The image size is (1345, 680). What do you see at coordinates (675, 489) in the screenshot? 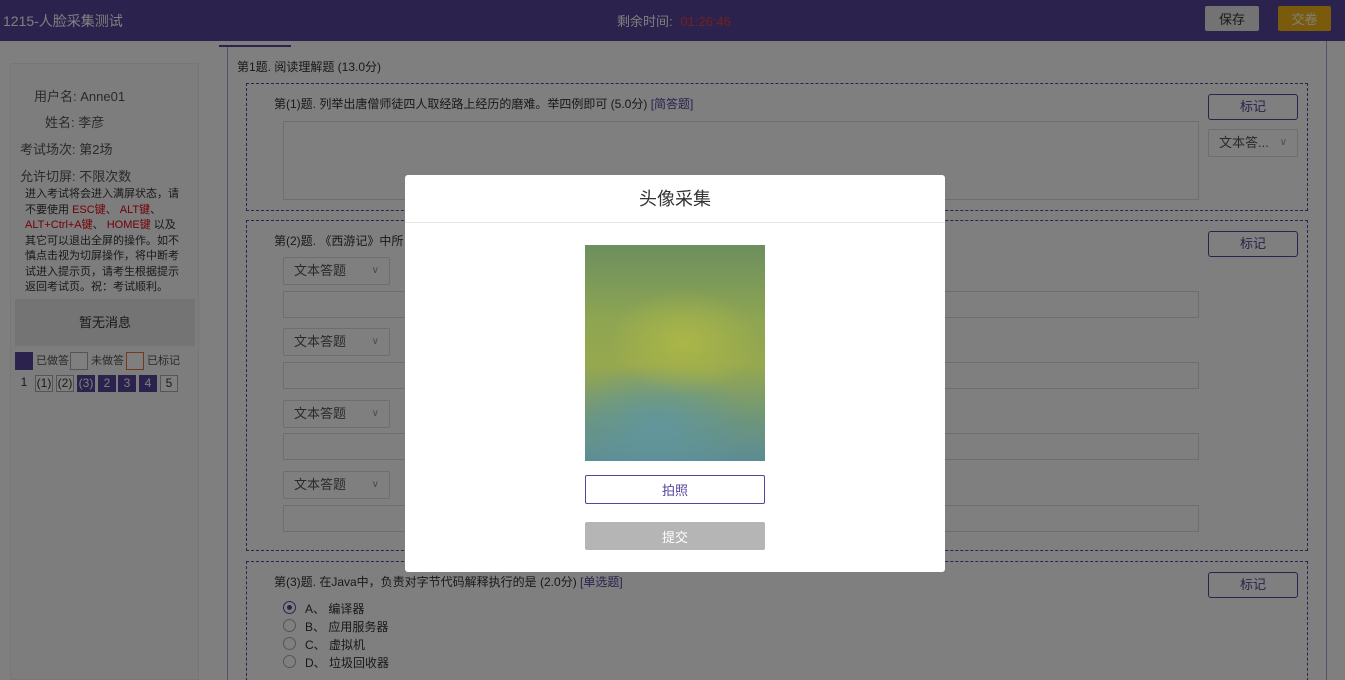
I see `take-photo-button: 拍照` at bounding box center [675, 489].